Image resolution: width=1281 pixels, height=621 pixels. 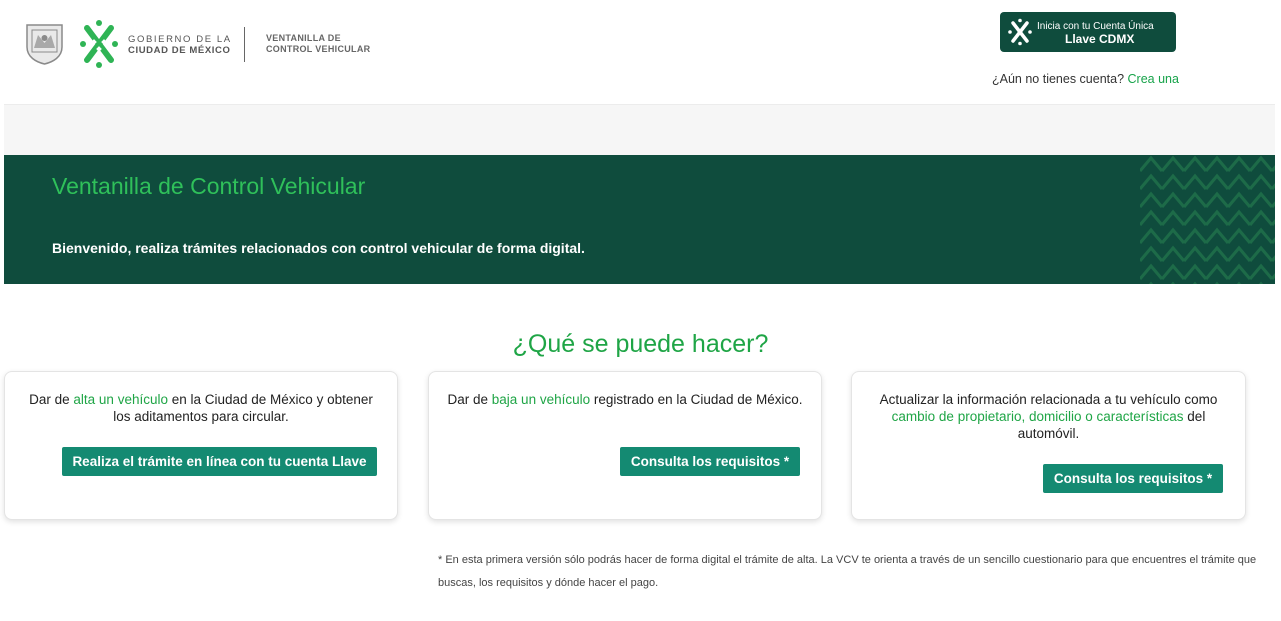 I want to click on site-name-line-2: CONTROL VEHICULAR, so click(x=318, y=49).